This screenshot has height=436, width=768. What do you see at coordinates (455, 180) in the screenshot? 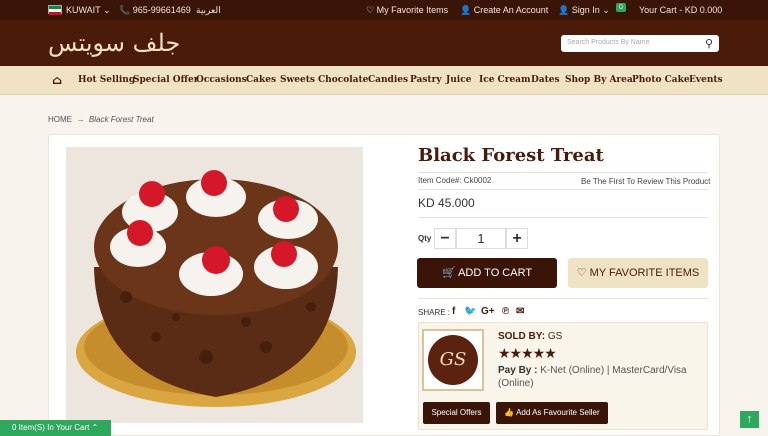
I see `item-code: Item Code#: Ck0002` at bounding box center [455, 180].